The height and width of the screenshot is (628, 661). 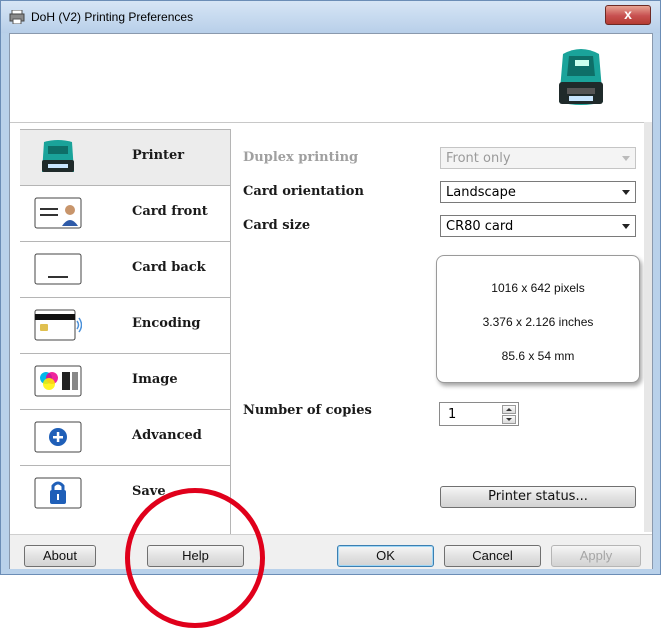 I want to click on sidebar-item-label: Card front, so click(x=170, y=211).